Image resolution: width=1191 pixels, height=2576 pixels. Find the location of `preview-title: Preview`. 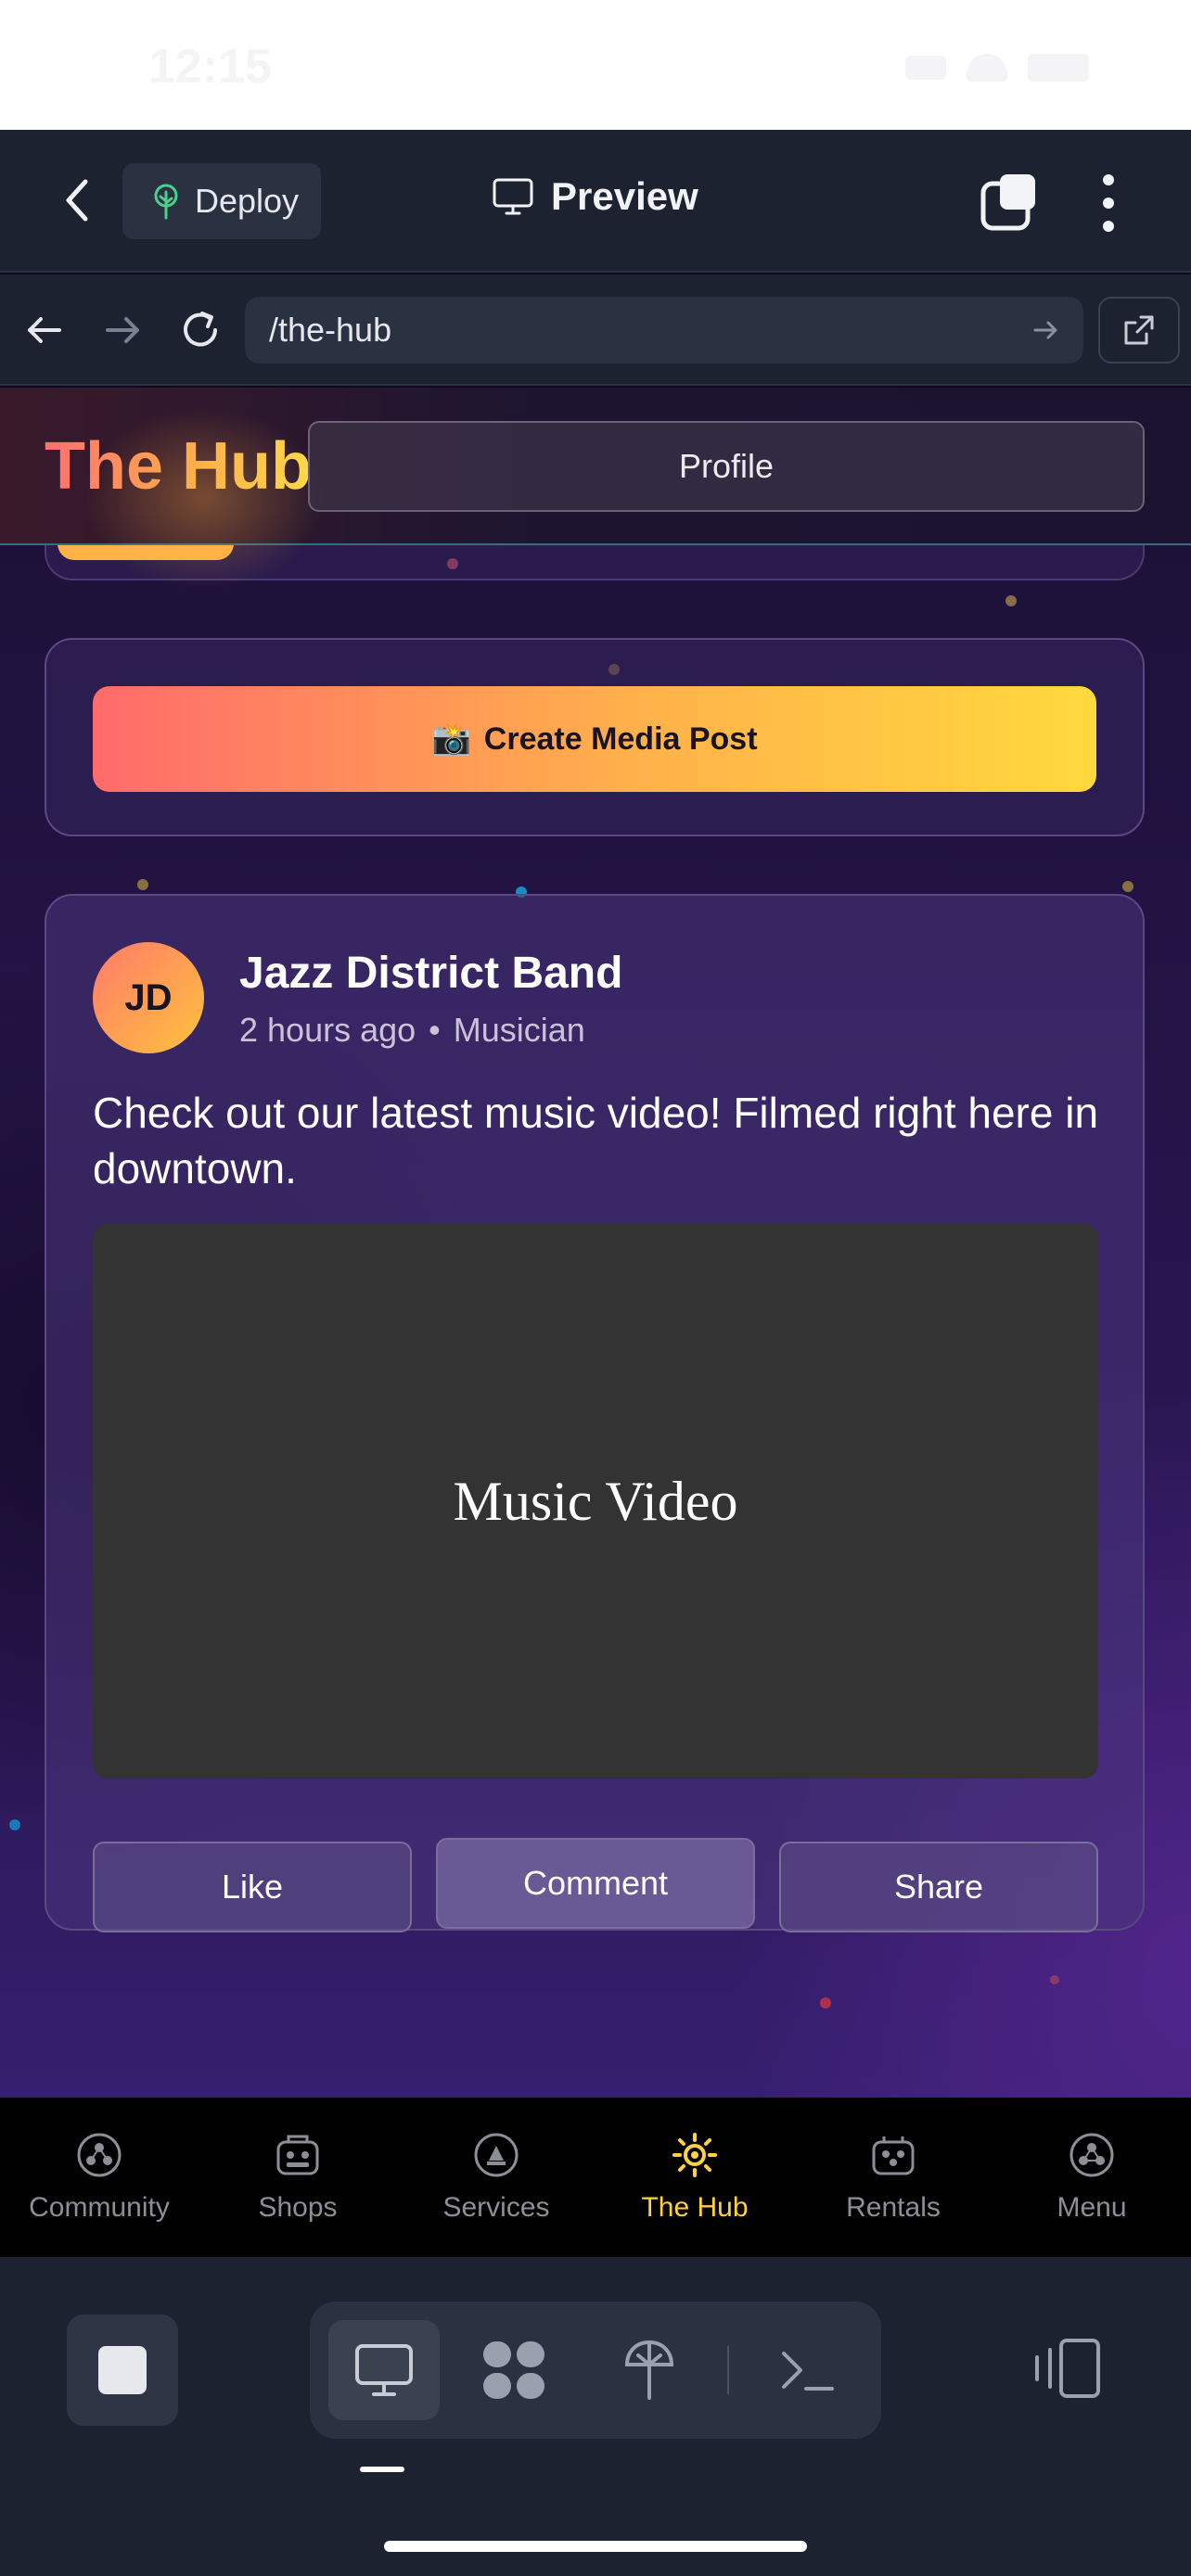

preview-title: Preview is located at coordinates (595, 196).